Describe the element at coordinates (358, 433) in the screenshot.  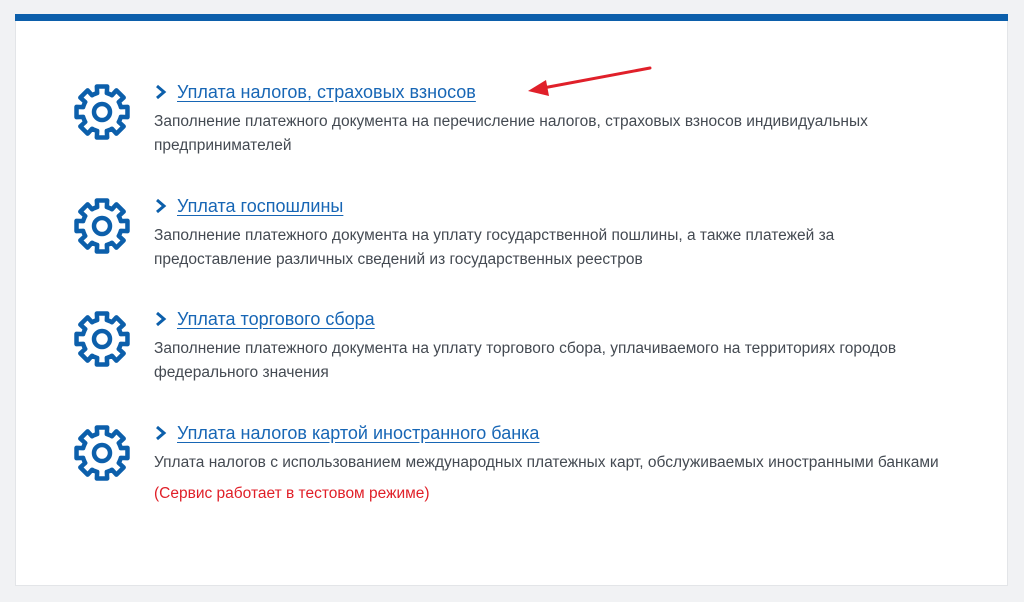
I see `service-link-foreign-card: Уплата налогов картой иностранного банка` at that location.